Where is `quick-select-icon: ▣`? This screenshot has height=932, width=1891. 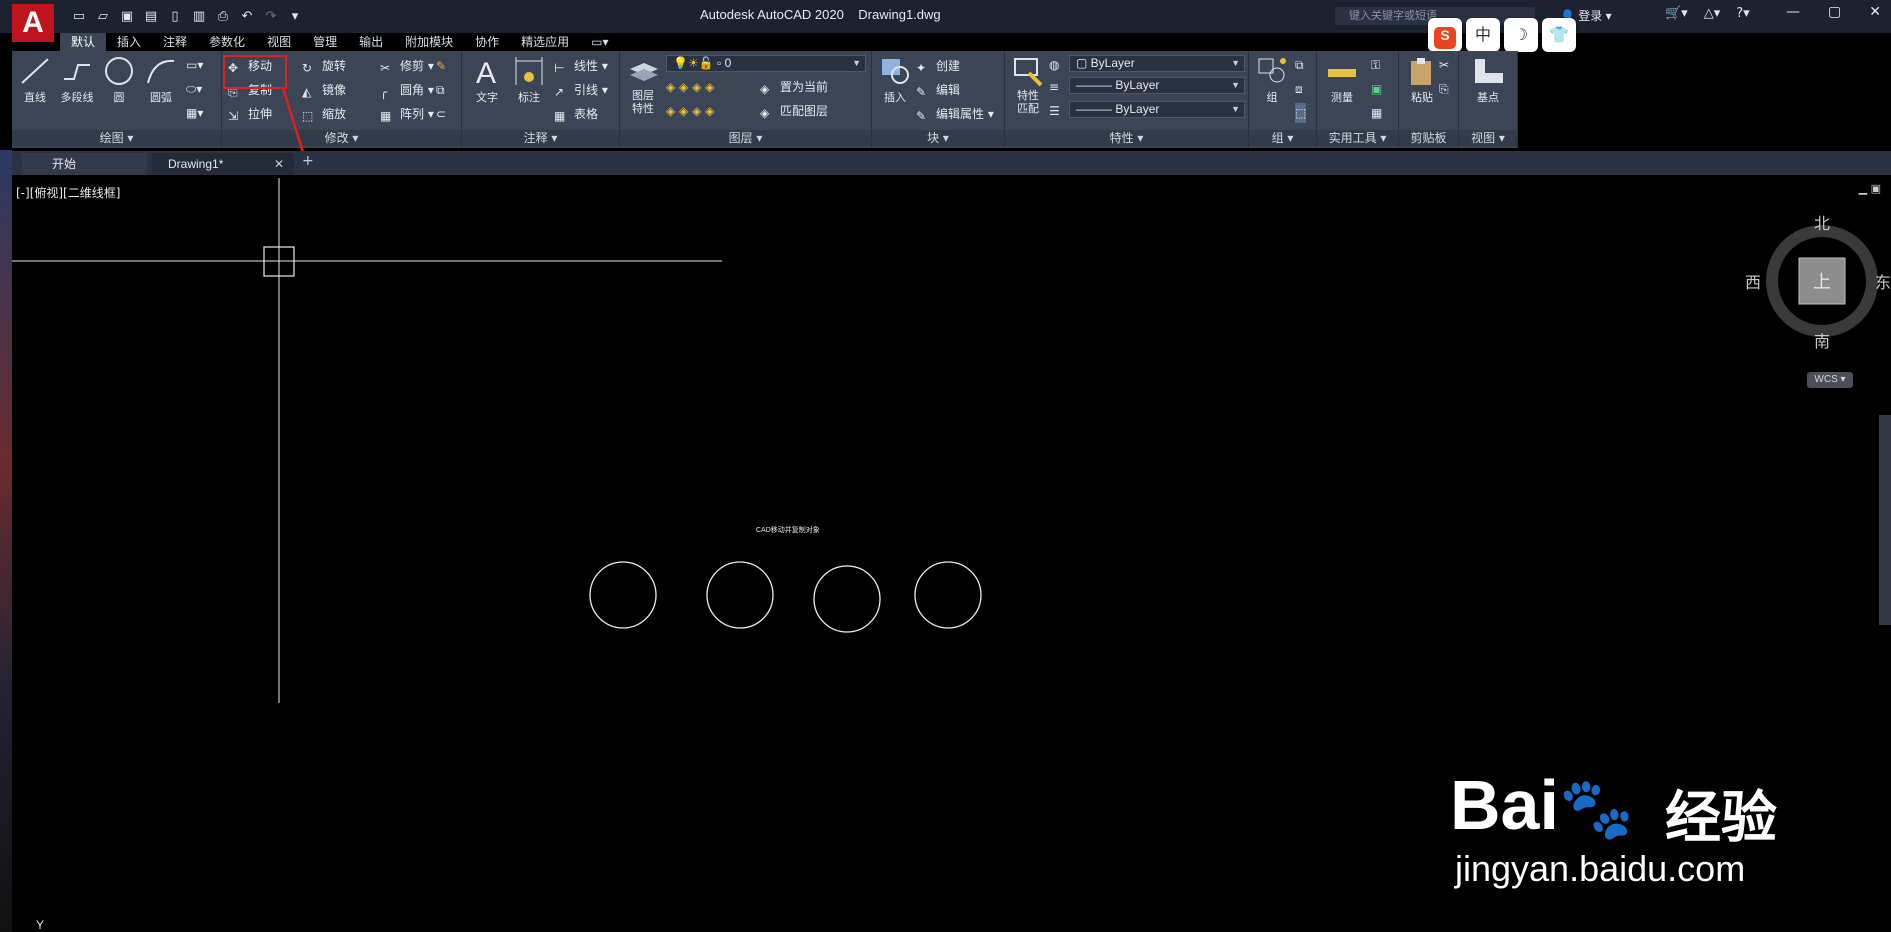
quick-select-icon: ▣ is located at coordinates (1376, 89).